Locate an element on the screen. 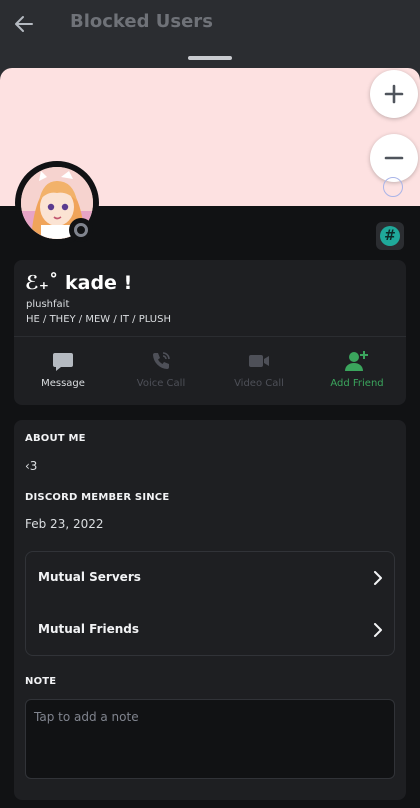 The width and height of the screenshot is (420, 808). back-button is located at coordinates (24, 24).